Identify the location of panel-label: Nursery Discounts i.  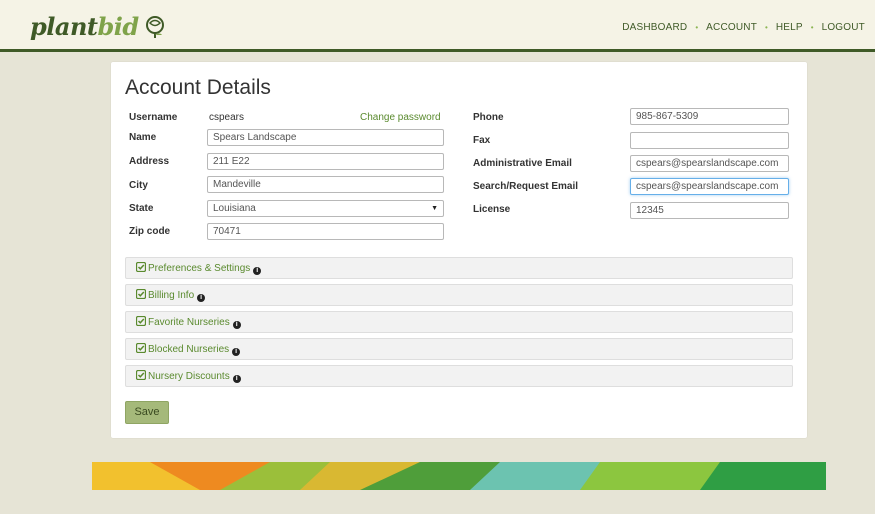
(194, 377).